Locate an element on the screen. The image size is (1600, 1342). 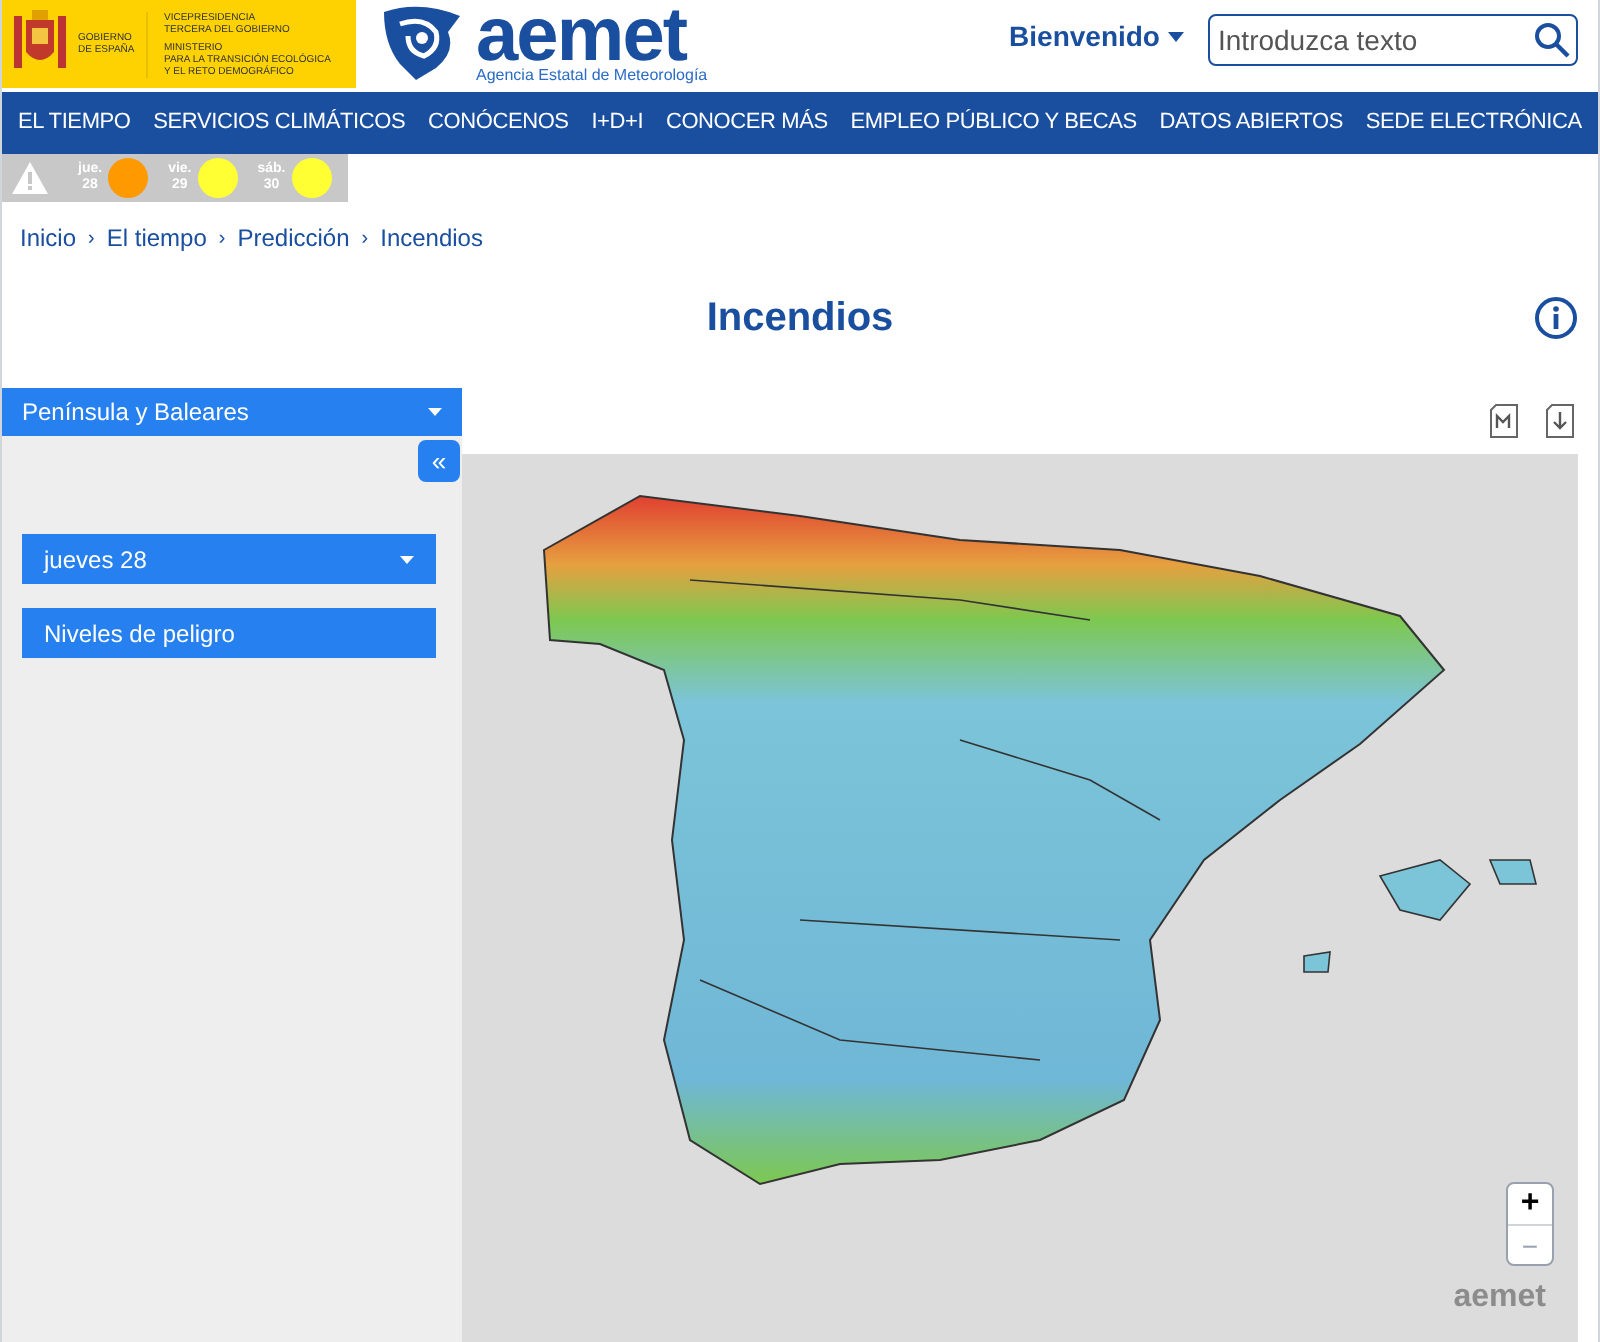
nav-link: CONÓCENOS is located at coordinates (498, 123).